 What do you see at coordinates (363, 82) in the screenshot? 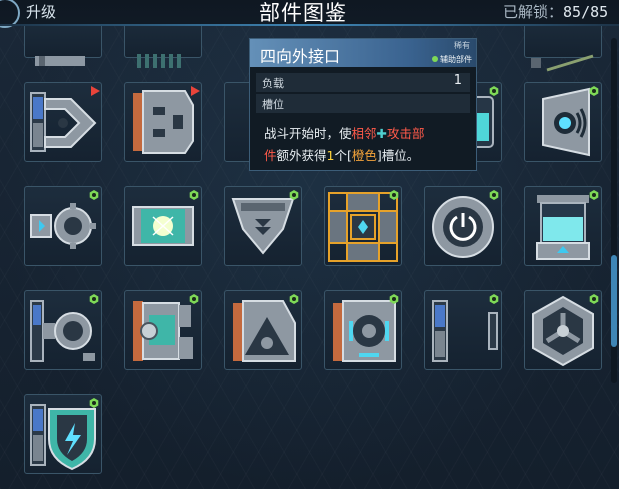
I see `stat-row-load: 负载 1` at bounding box center [363, 82].